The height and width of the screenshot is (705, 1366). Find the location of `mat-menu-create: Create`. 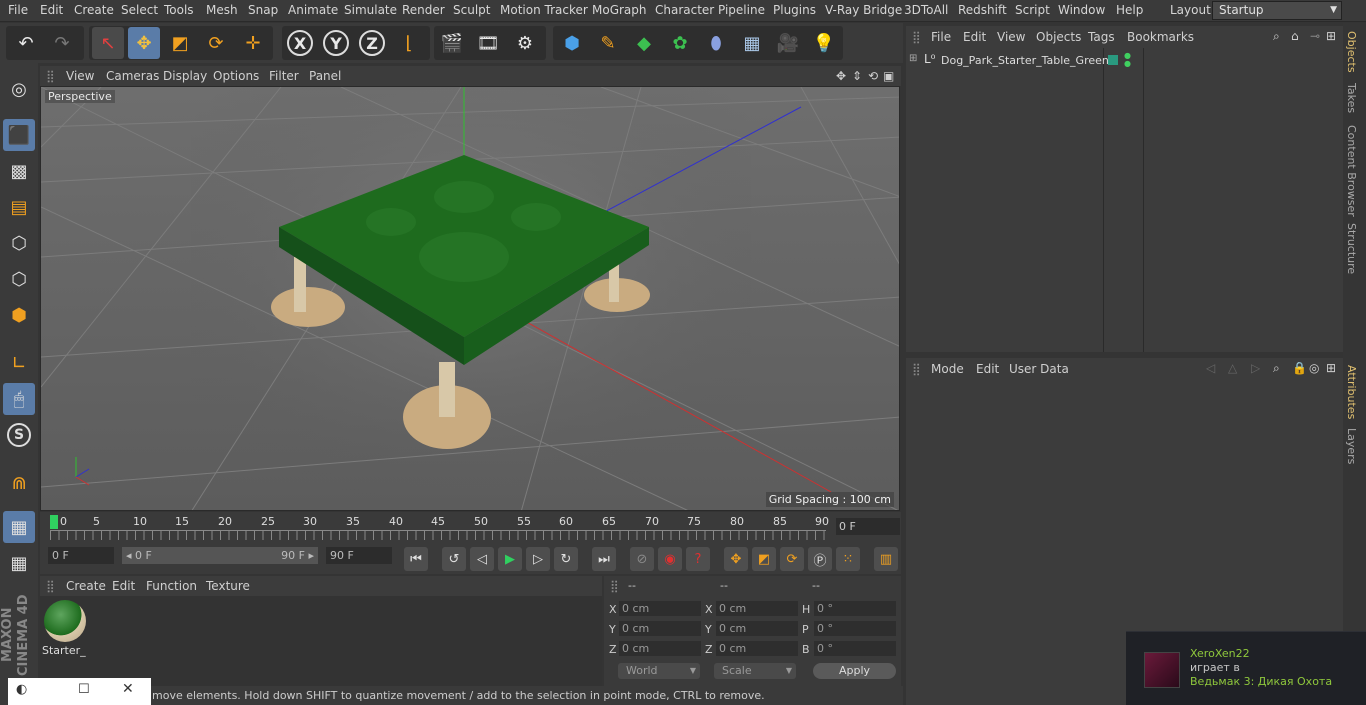

mat-menu-create: Create is located at coordinates (86, 586).